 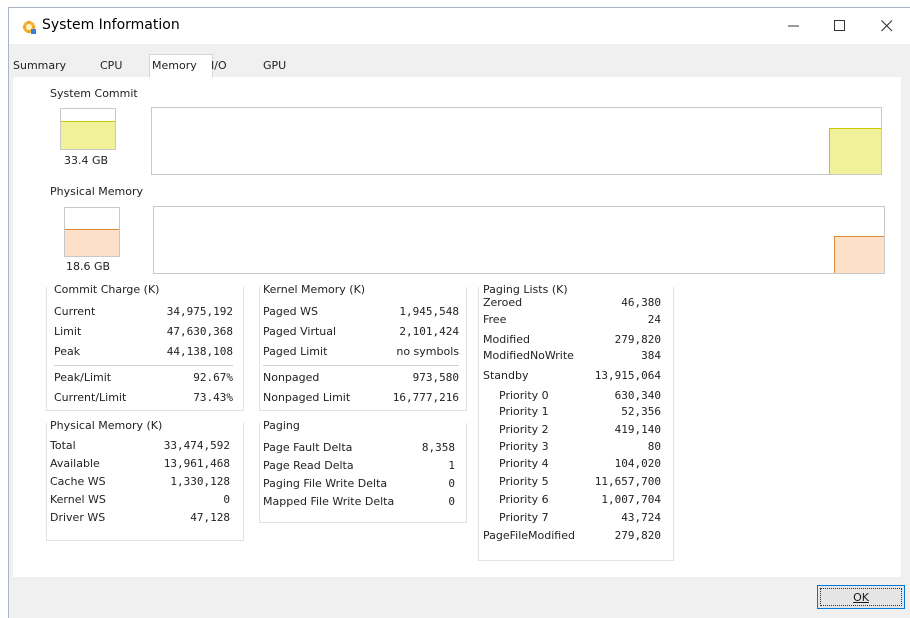 What do you see at coordinates (572, 377) in the screenshot?
I see `paging-list-row: Standby 13,915,064` at bounding box center [572, 377].